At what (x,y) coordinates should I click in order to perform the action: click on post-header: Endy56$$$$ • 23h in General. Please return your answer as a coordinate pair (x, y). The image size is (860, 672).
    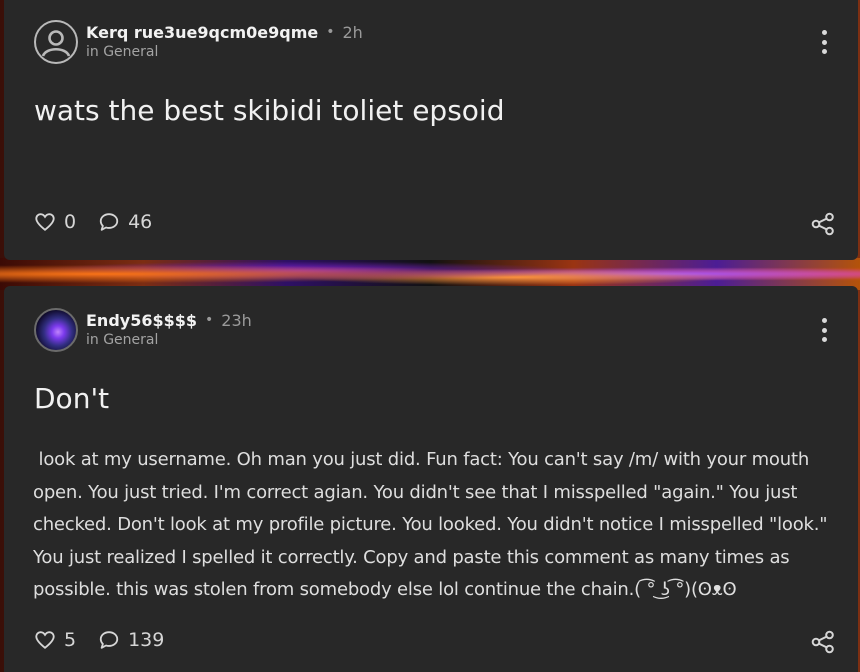
    Looking at the image, I should click on (169, 329).